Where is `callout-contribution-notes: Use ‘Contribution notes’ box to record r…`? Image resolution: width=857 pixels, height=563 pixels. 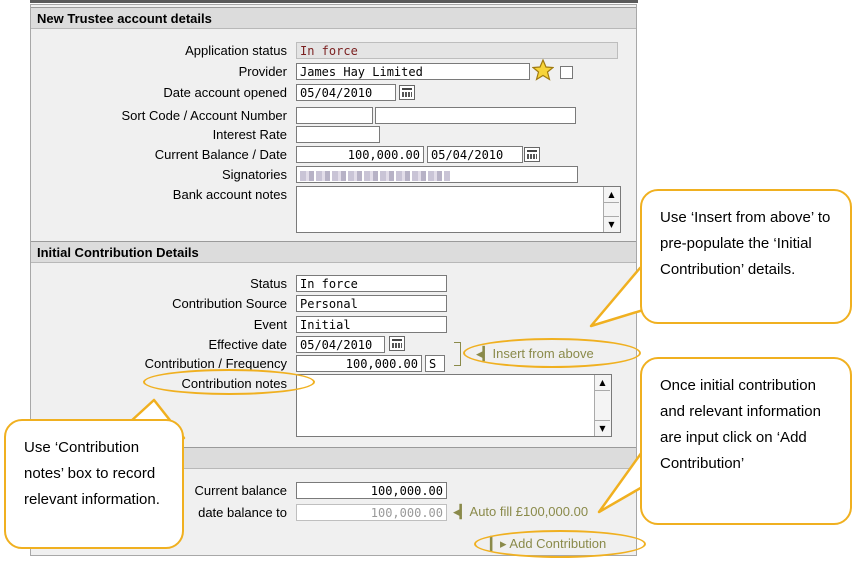 callout-contribution-notes: Use ‘Contribution notes’ box to record r… is located at coordinates (94, 484).